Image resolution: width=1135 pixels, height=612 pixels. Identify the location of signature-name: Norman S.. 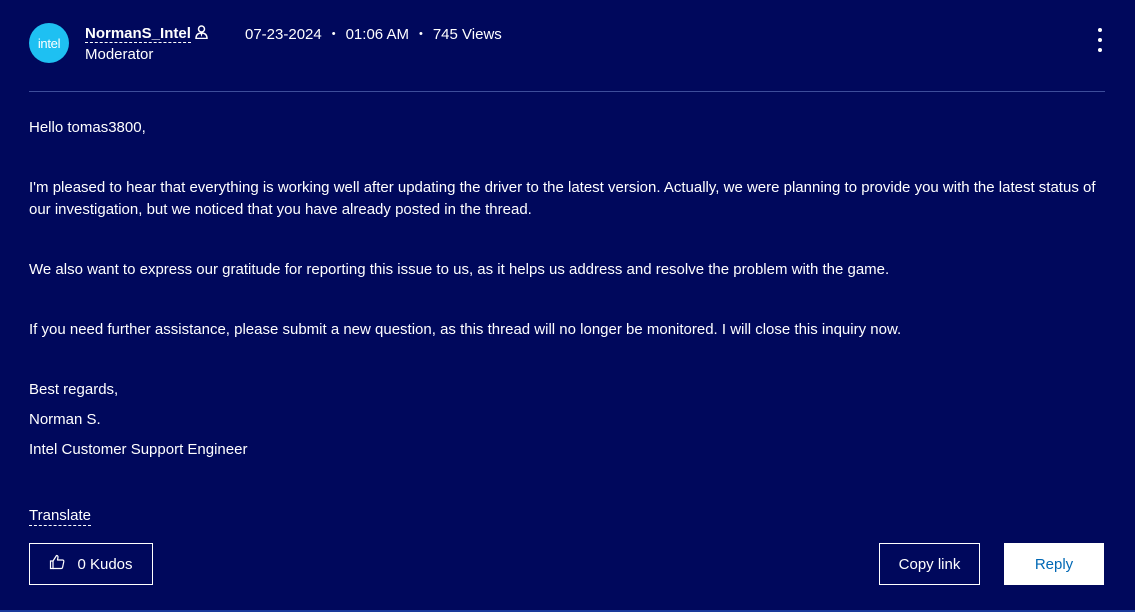
(65, 419).